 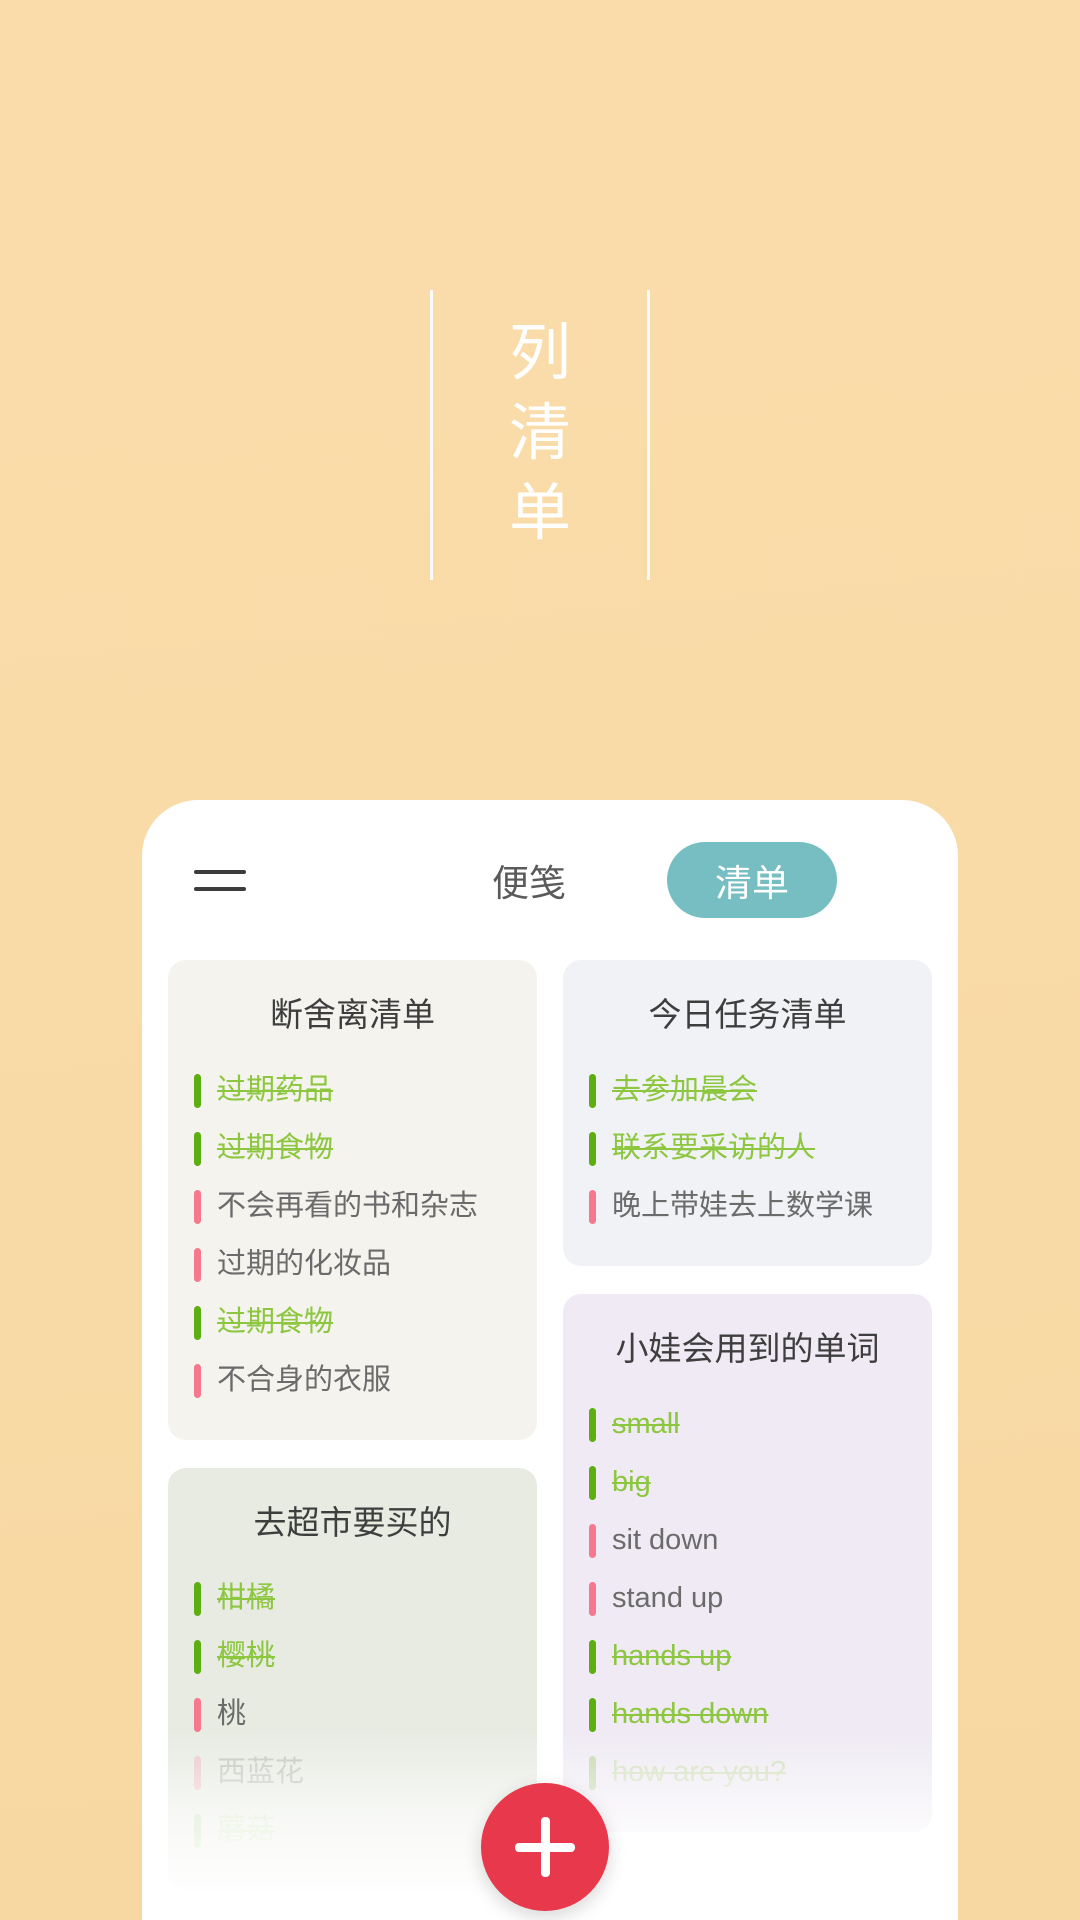 I want to click on list-item: hands up, so click(x=747, y=1657).